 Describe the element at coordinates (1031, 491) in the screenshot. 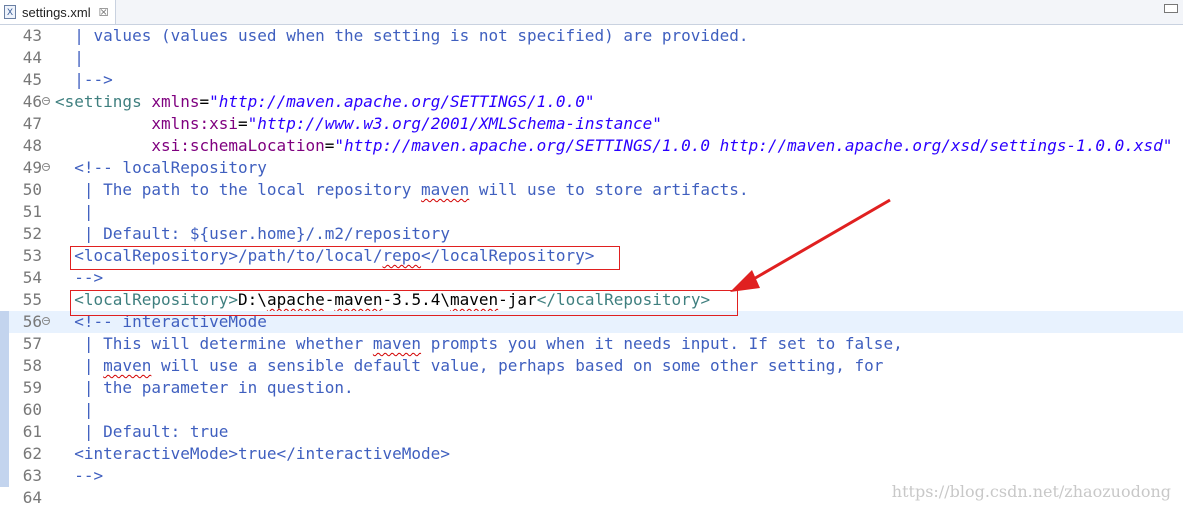

I see `watermark: https://blog.csdn.net/zhaozuodong` at that location.